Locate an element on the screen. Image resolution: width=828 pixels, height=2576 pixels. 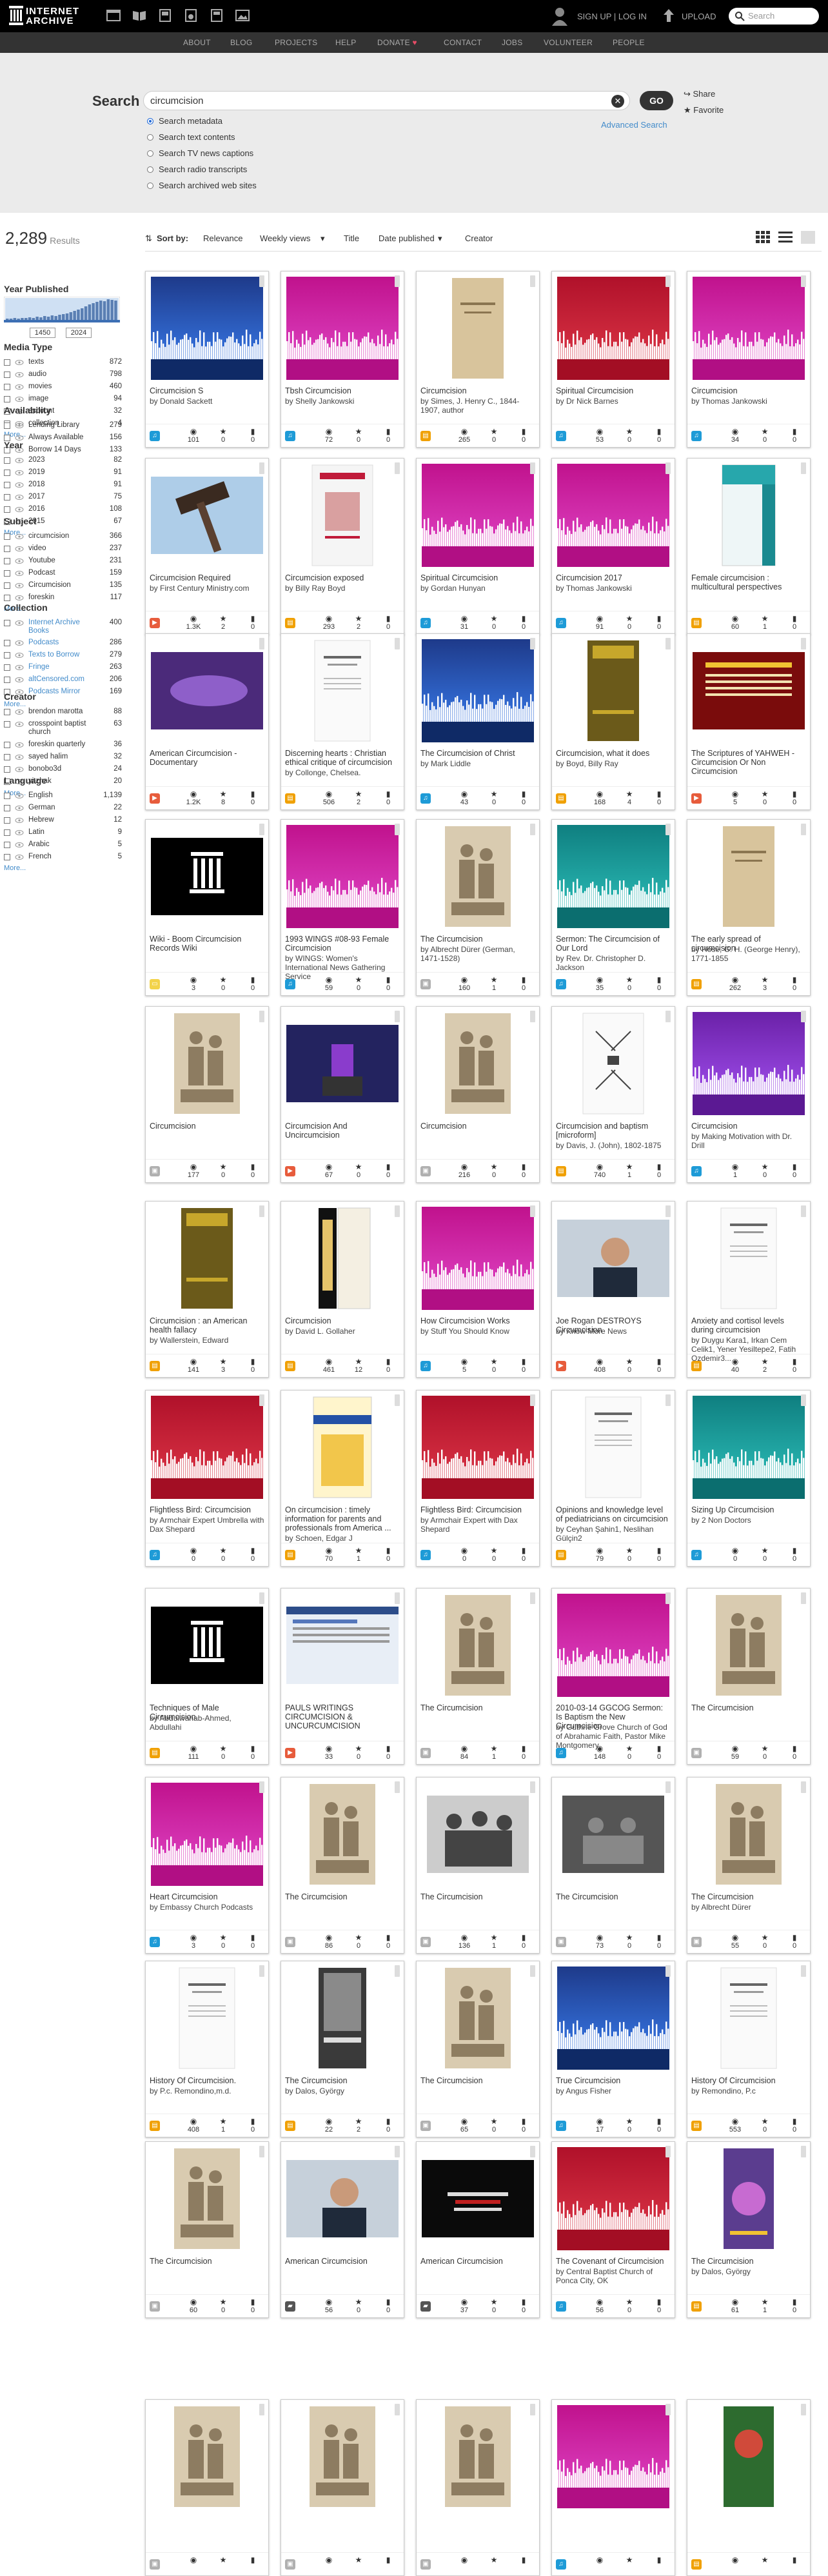
result-creator: by Simes, J. Henry C., 1844-1907, author is located at coordinates (477, 406).